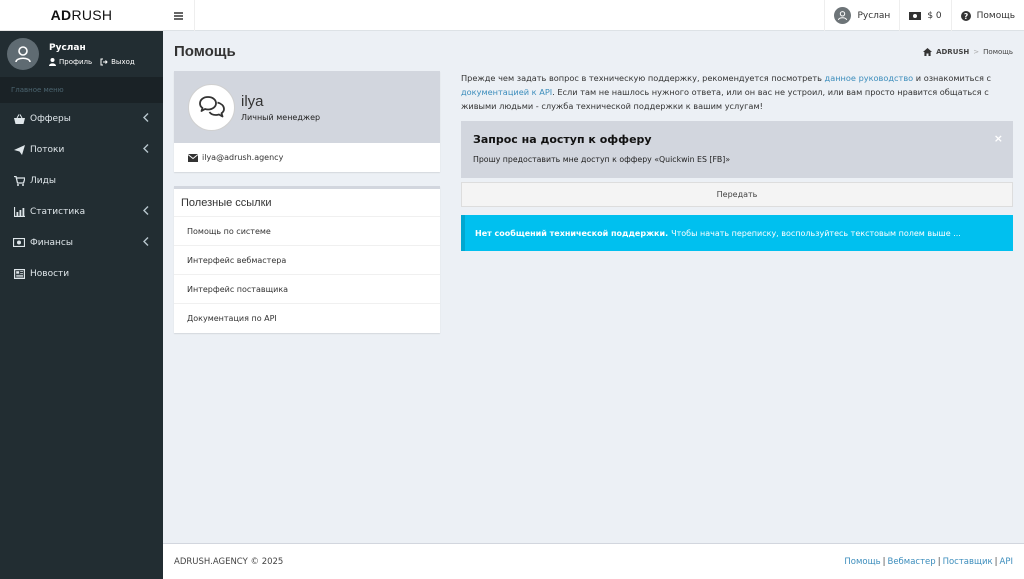 The width and height of the screenshot is (1024, 579). What do you see at coordinates (912, 562) in the screenshot?
I see `footer-link-webmaster: Вебмастер` at bounding box center [912, 562].